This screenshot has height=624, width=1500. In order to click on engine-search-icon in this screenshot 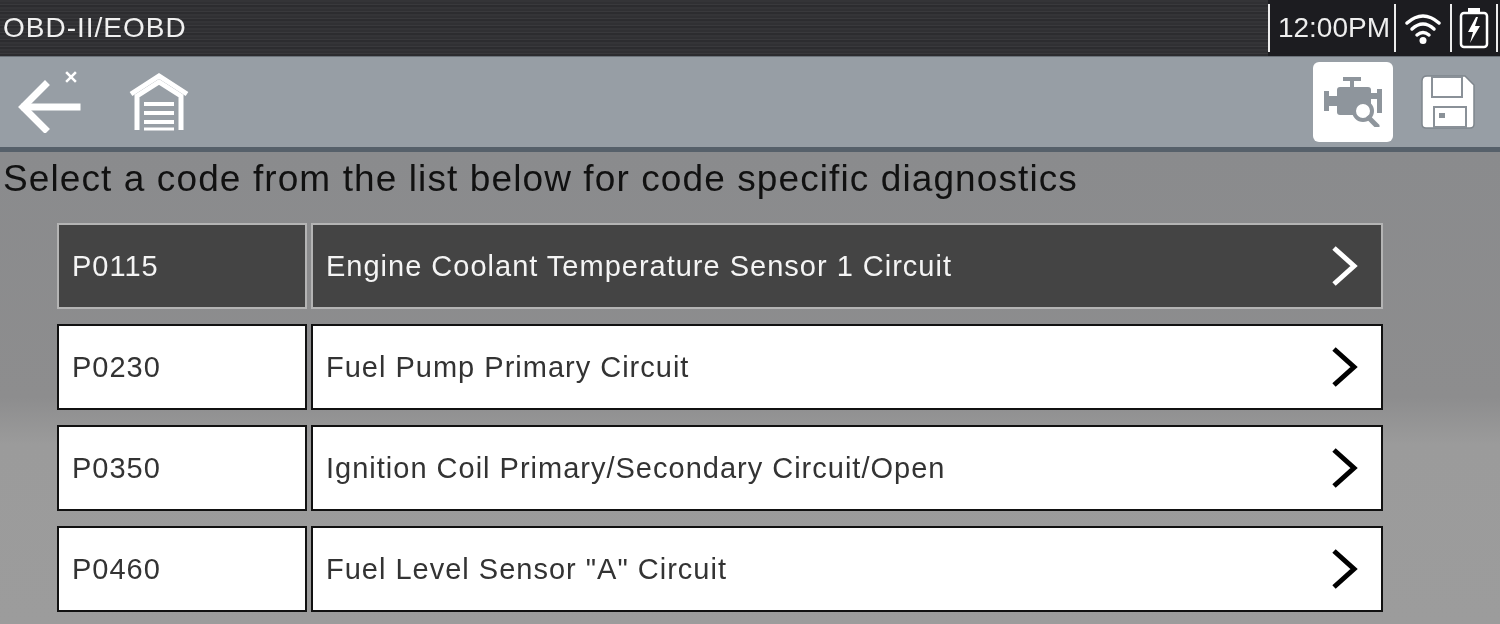, I will do `click(1353, 102)`.